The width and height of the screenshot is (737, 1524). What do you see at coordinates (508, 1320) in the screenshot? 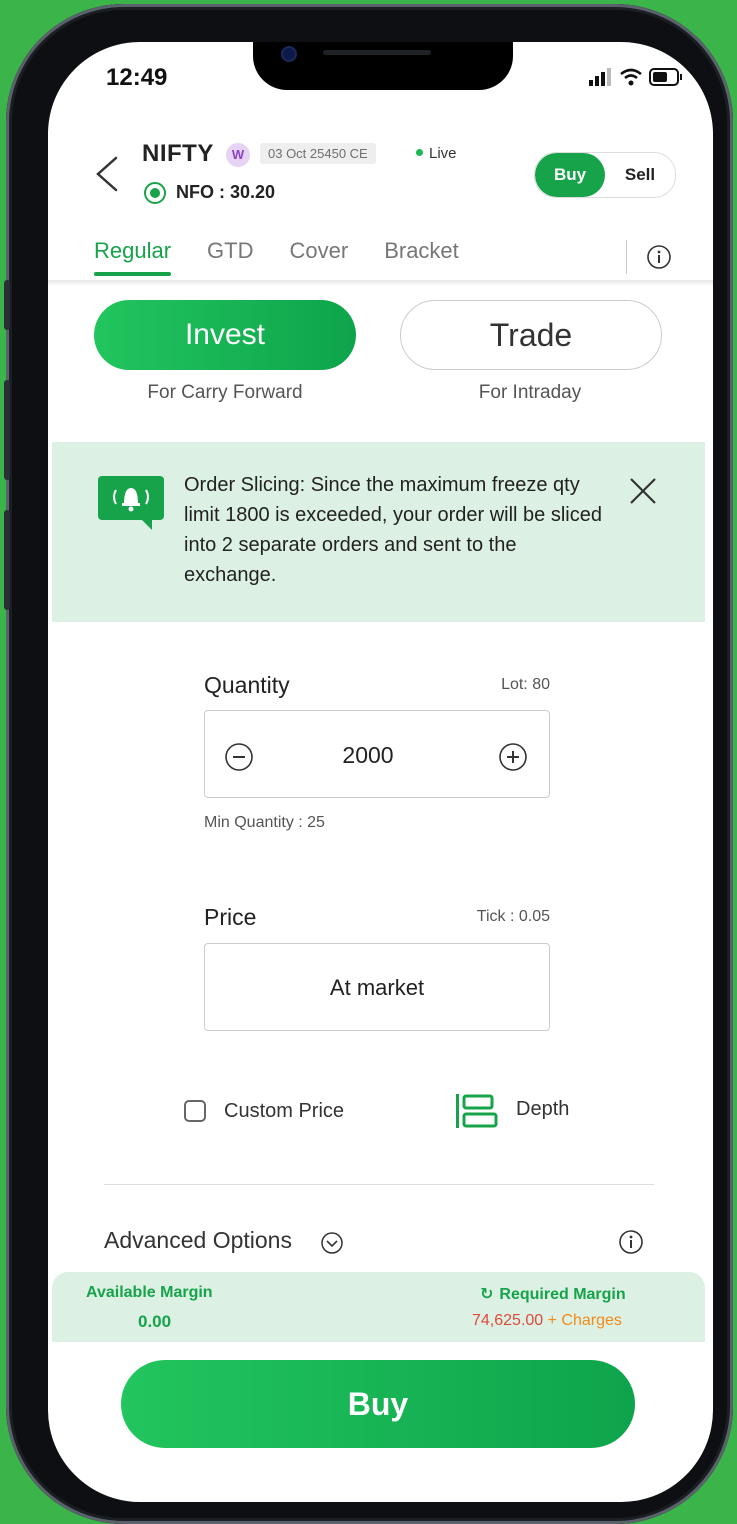
I see `required-margin-value: 74,625.00` at bounding box center [508, 1320].